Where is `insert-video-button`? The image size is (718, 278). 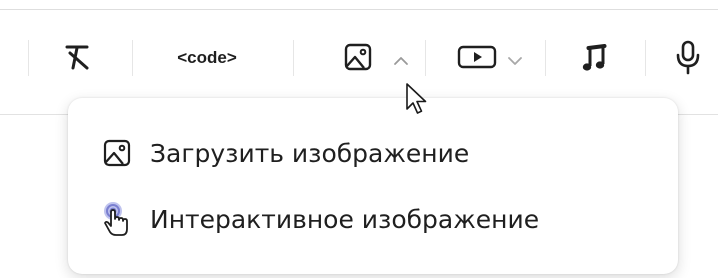
insert-video-button is located at coordinates (477, 59).